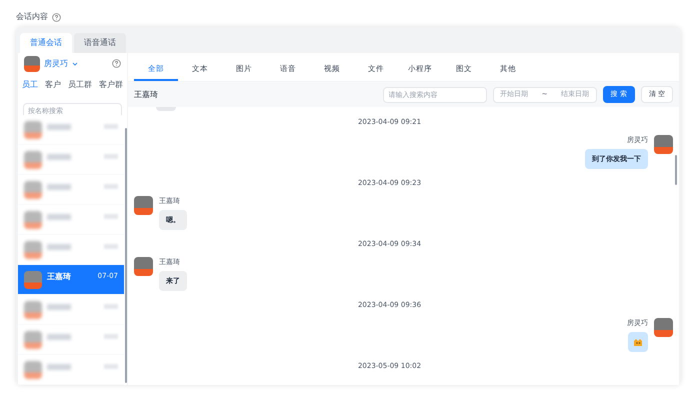 The image size is (697, 400). What do you see at coordinates (59, 277) in the screenshot?
I see `contact-name: 王嘉琦` at bounding box center [59, 277].